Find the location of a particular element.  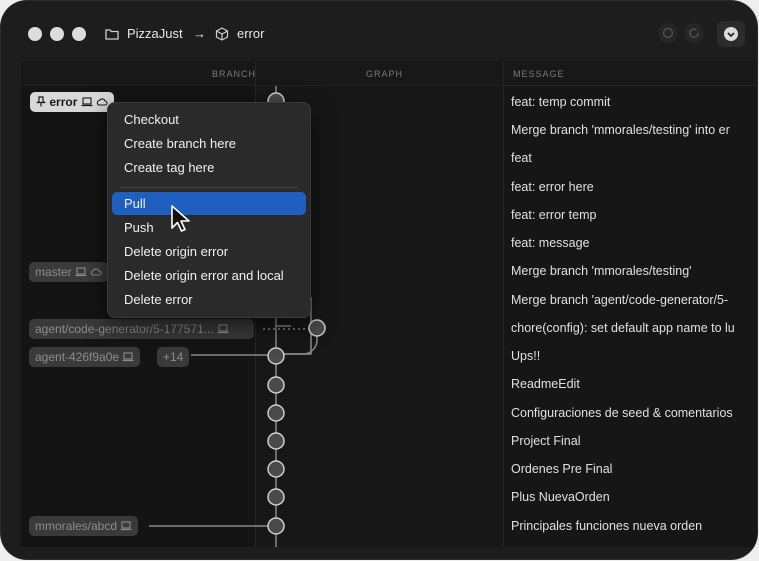

breadcrumb-arrow: → is located at coordinates (199, 33).